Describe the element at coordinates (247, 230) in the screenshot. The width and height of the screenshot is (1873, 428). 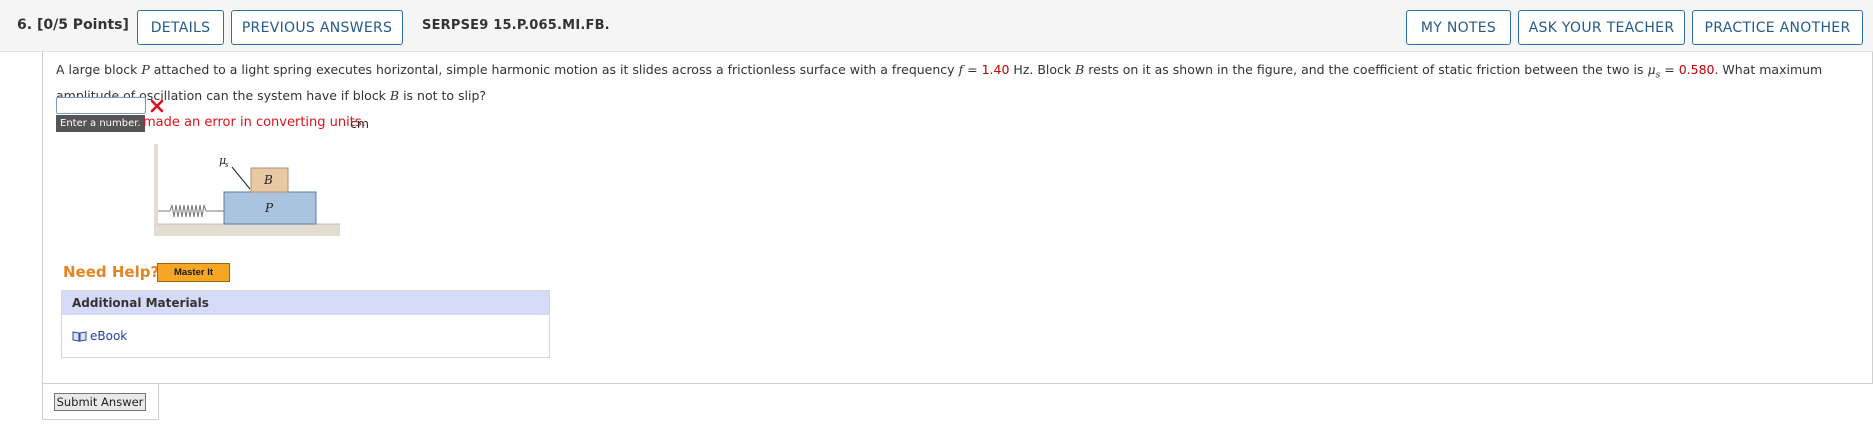
I see `floor` at that location.